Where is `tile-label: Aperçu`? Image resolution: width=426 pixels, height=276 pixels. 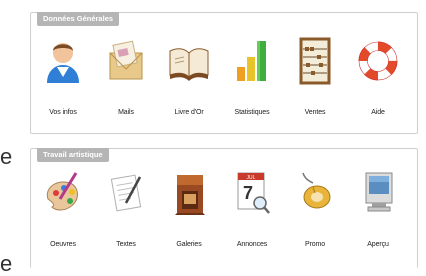
tile-label: Aperçu is located at coordinates (378, 244).